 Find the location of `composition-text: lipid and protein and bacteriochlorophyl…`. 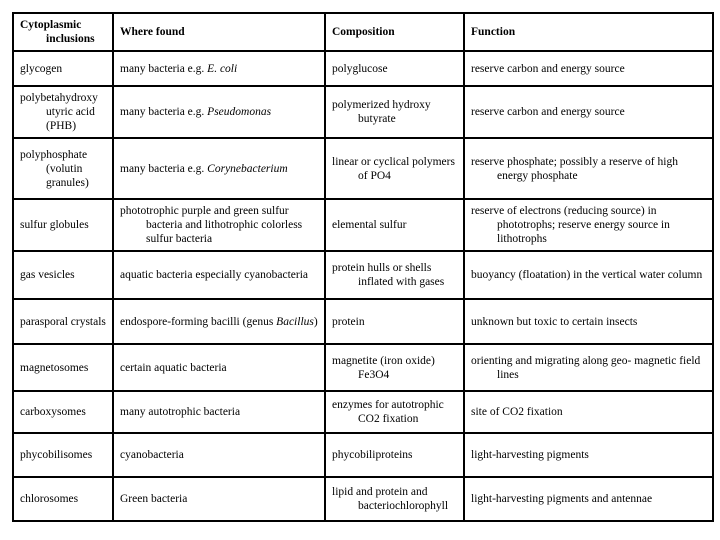

composition-text: lipid and protein and bacteriochlorophyl… is located at coordinates (390, 499).